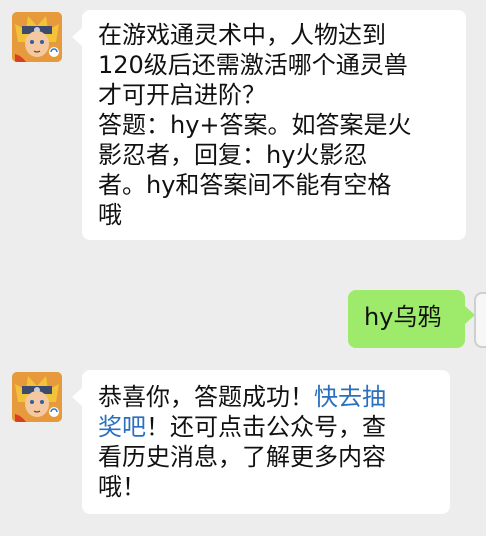 The width and height of the screenshot is (486, 536). Describe the element at coordinates (242, 35) in the screenshot. I see `message-line: 在游戏通灵术中，人物达到` at that location.